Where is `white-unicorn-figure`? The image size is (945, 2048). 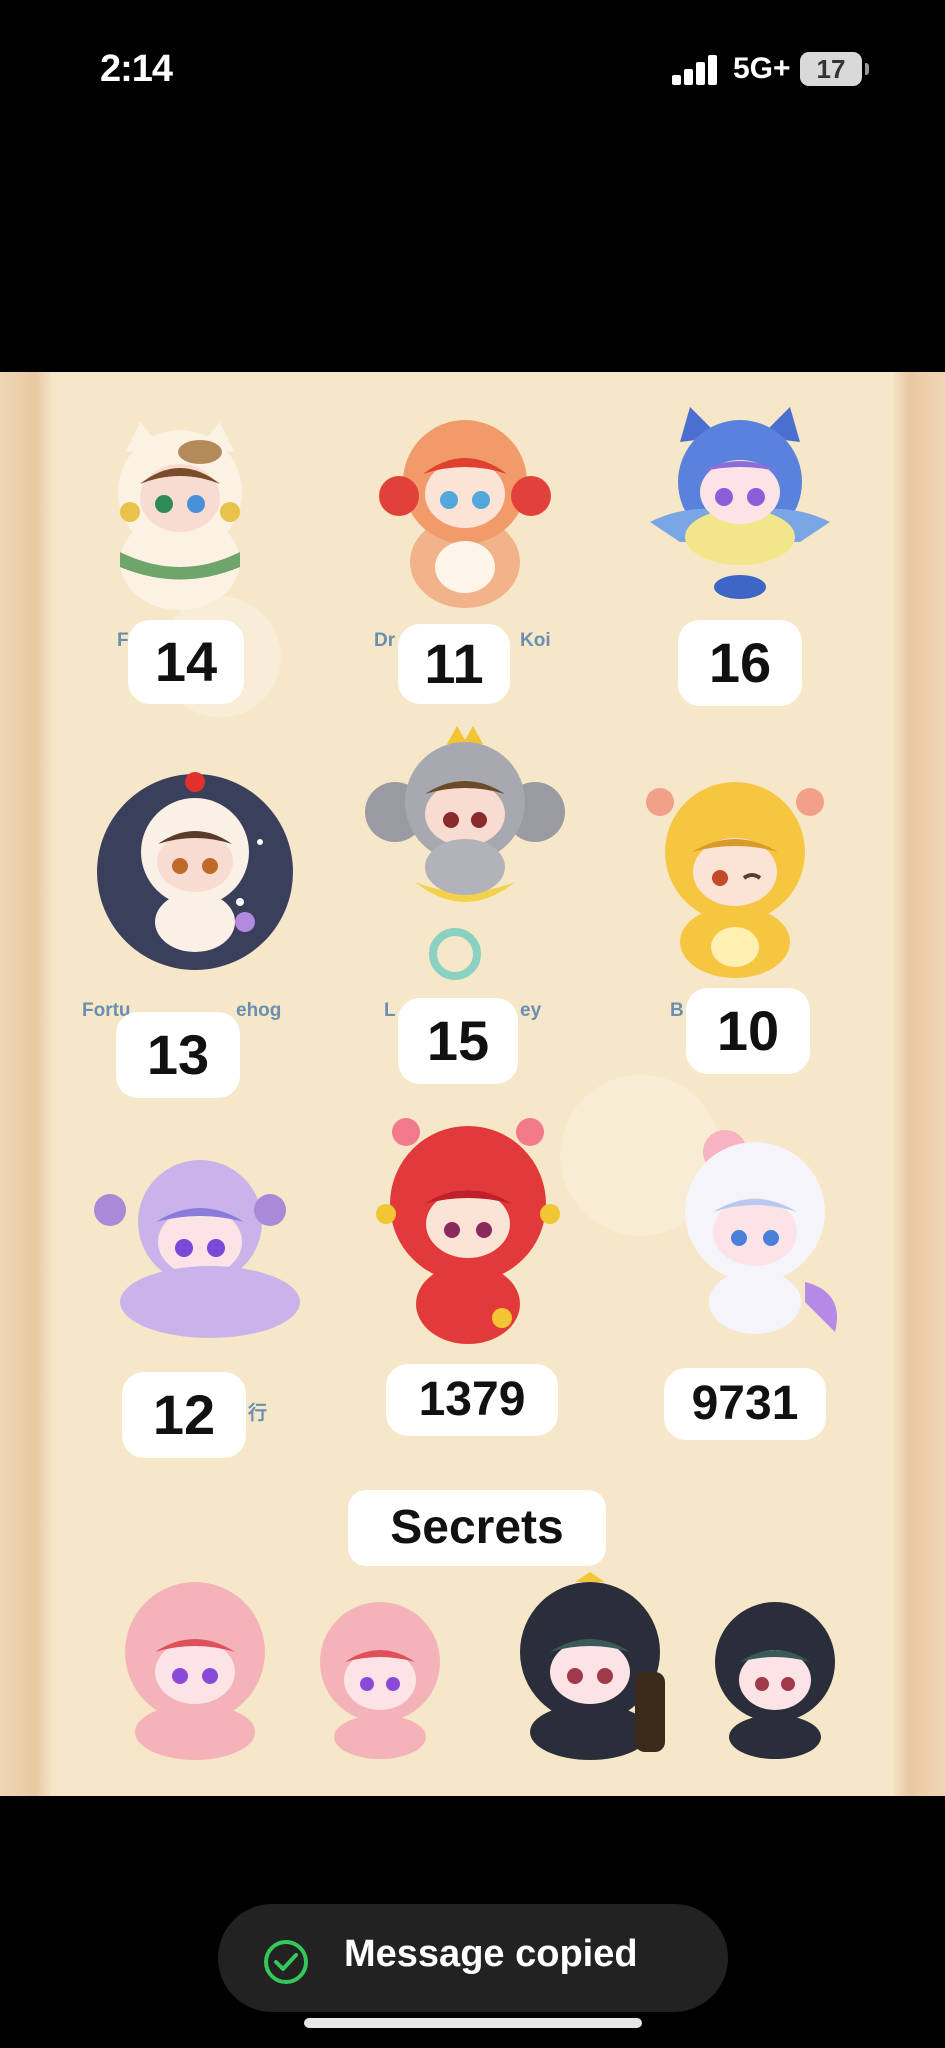 white-unicorn-figure is located at coordinates (761, 1232).